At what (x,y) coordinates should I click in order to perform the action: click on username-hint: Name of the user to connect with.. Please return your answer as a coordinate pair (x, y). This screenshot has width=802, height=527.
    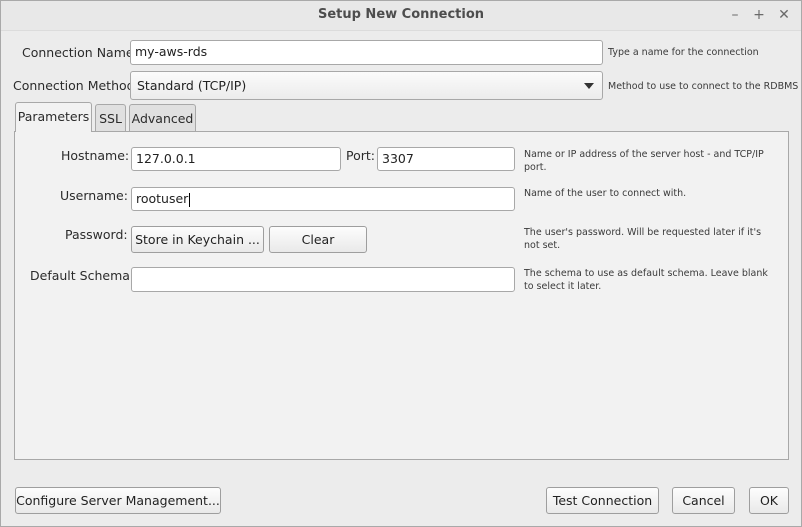
    Looking at the image, I should click on (605, 193).